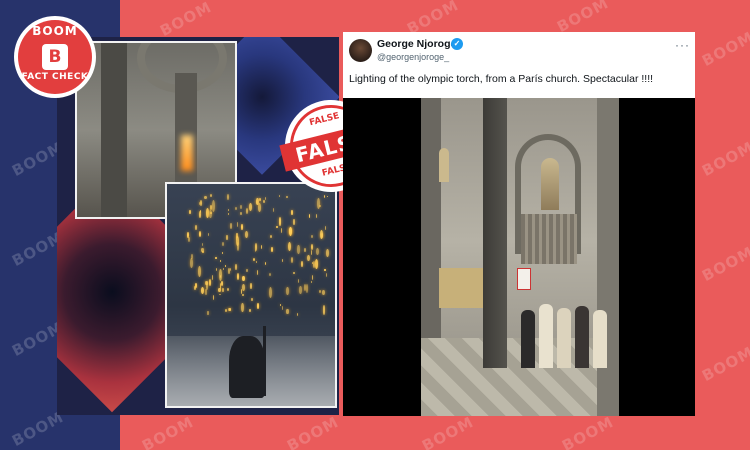 This screenshot has height=450, width=750. I want to click on procession-flag, so click(524, 279).